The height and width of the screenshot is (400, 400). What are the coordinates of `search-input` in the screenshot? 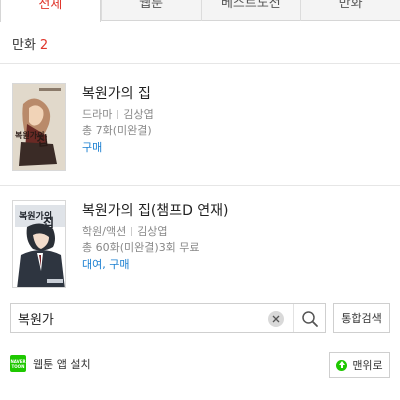 It's located at (136, 318).